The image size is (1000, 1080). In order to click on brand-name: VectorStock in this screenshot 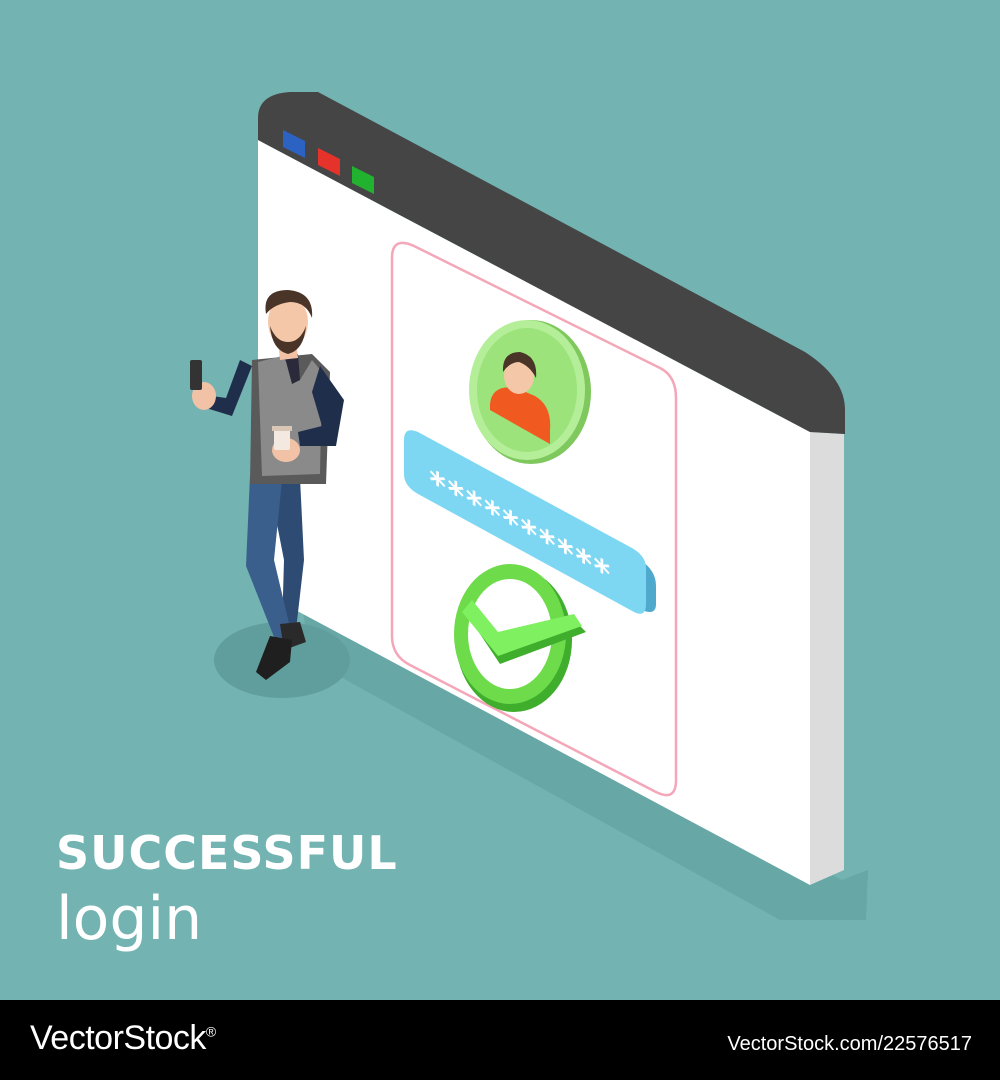, I will do `click(118, 1038)`.